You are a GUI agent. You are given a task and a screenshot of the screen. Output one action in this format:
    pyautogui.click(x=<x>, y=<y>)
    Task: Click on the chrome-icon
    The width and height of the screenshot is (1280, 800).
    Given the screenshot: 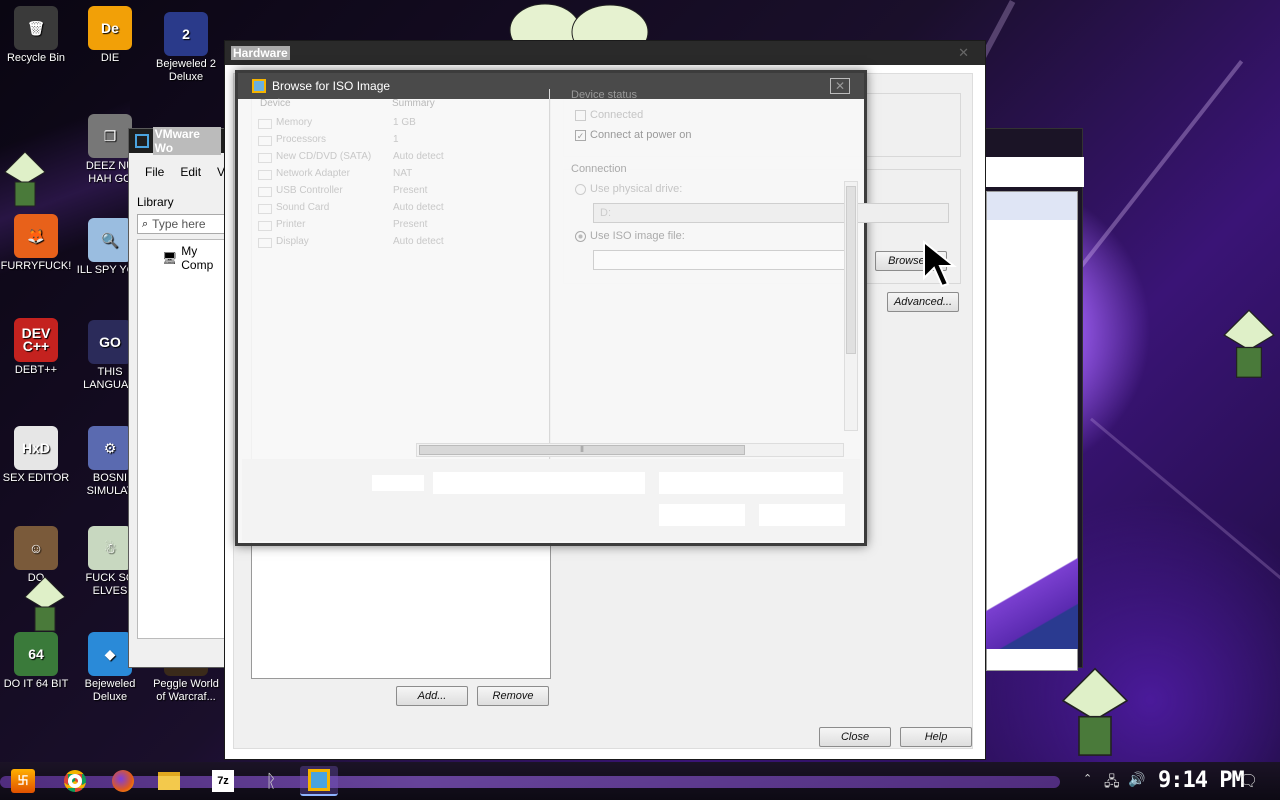 What is the action you would take?
    pyautogui.click(x=75, y=781)
    